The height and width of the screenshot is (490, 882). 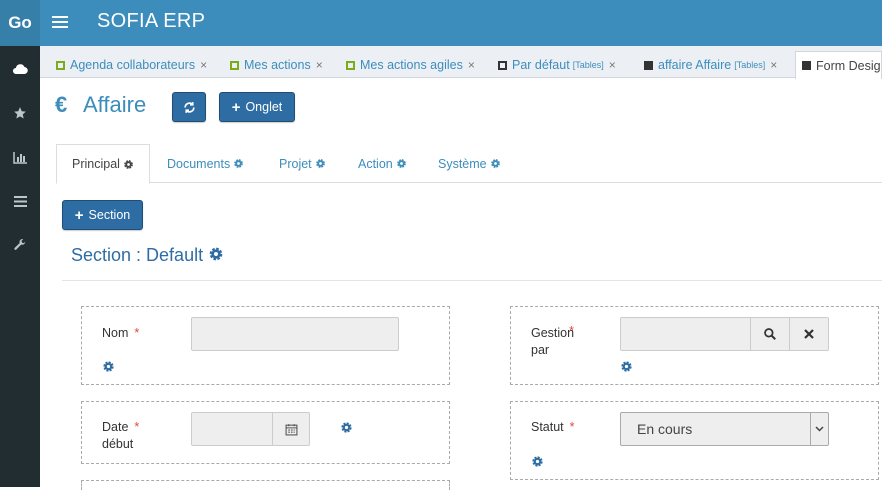 I want to click on tab-par-defaut: Par défaut [Tables] ×, so click(x=557, y=65).